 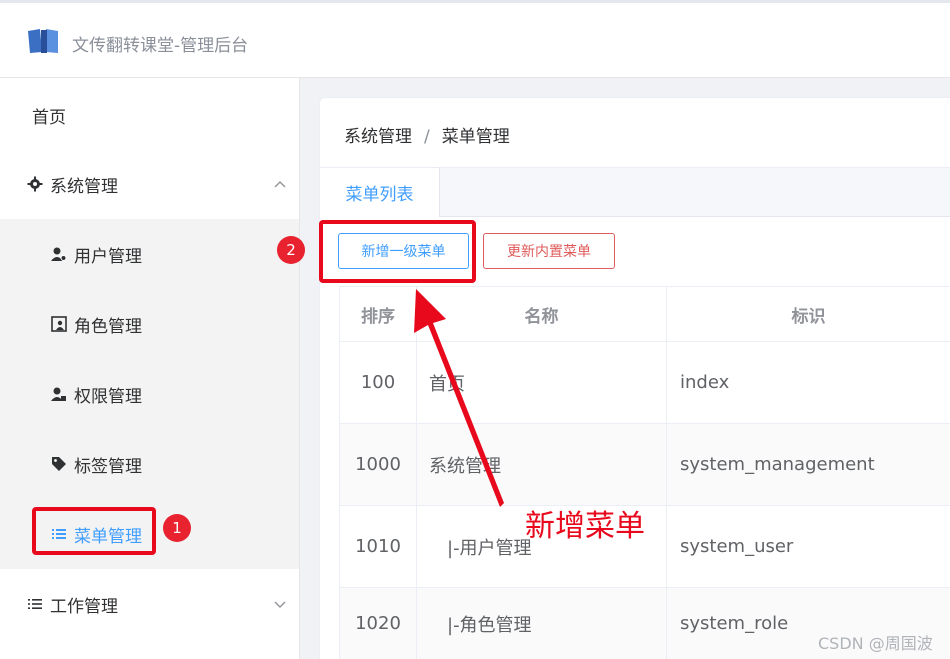 I want to click on breadcrumb: 系统管理 / 菜单管理, so click(x=427, y=134).